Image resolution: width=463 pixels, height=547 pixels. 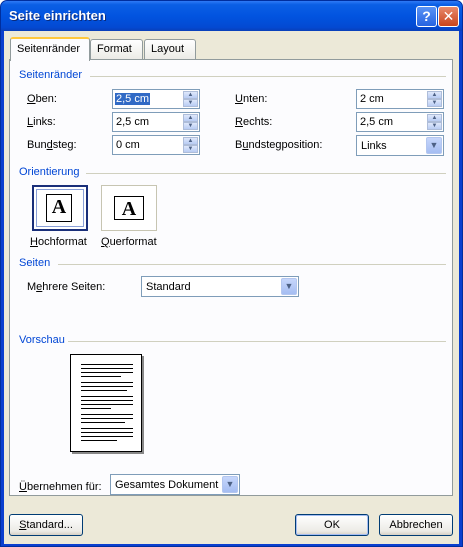 I want to click on tab-format: Format, so click(x=116, y=49).